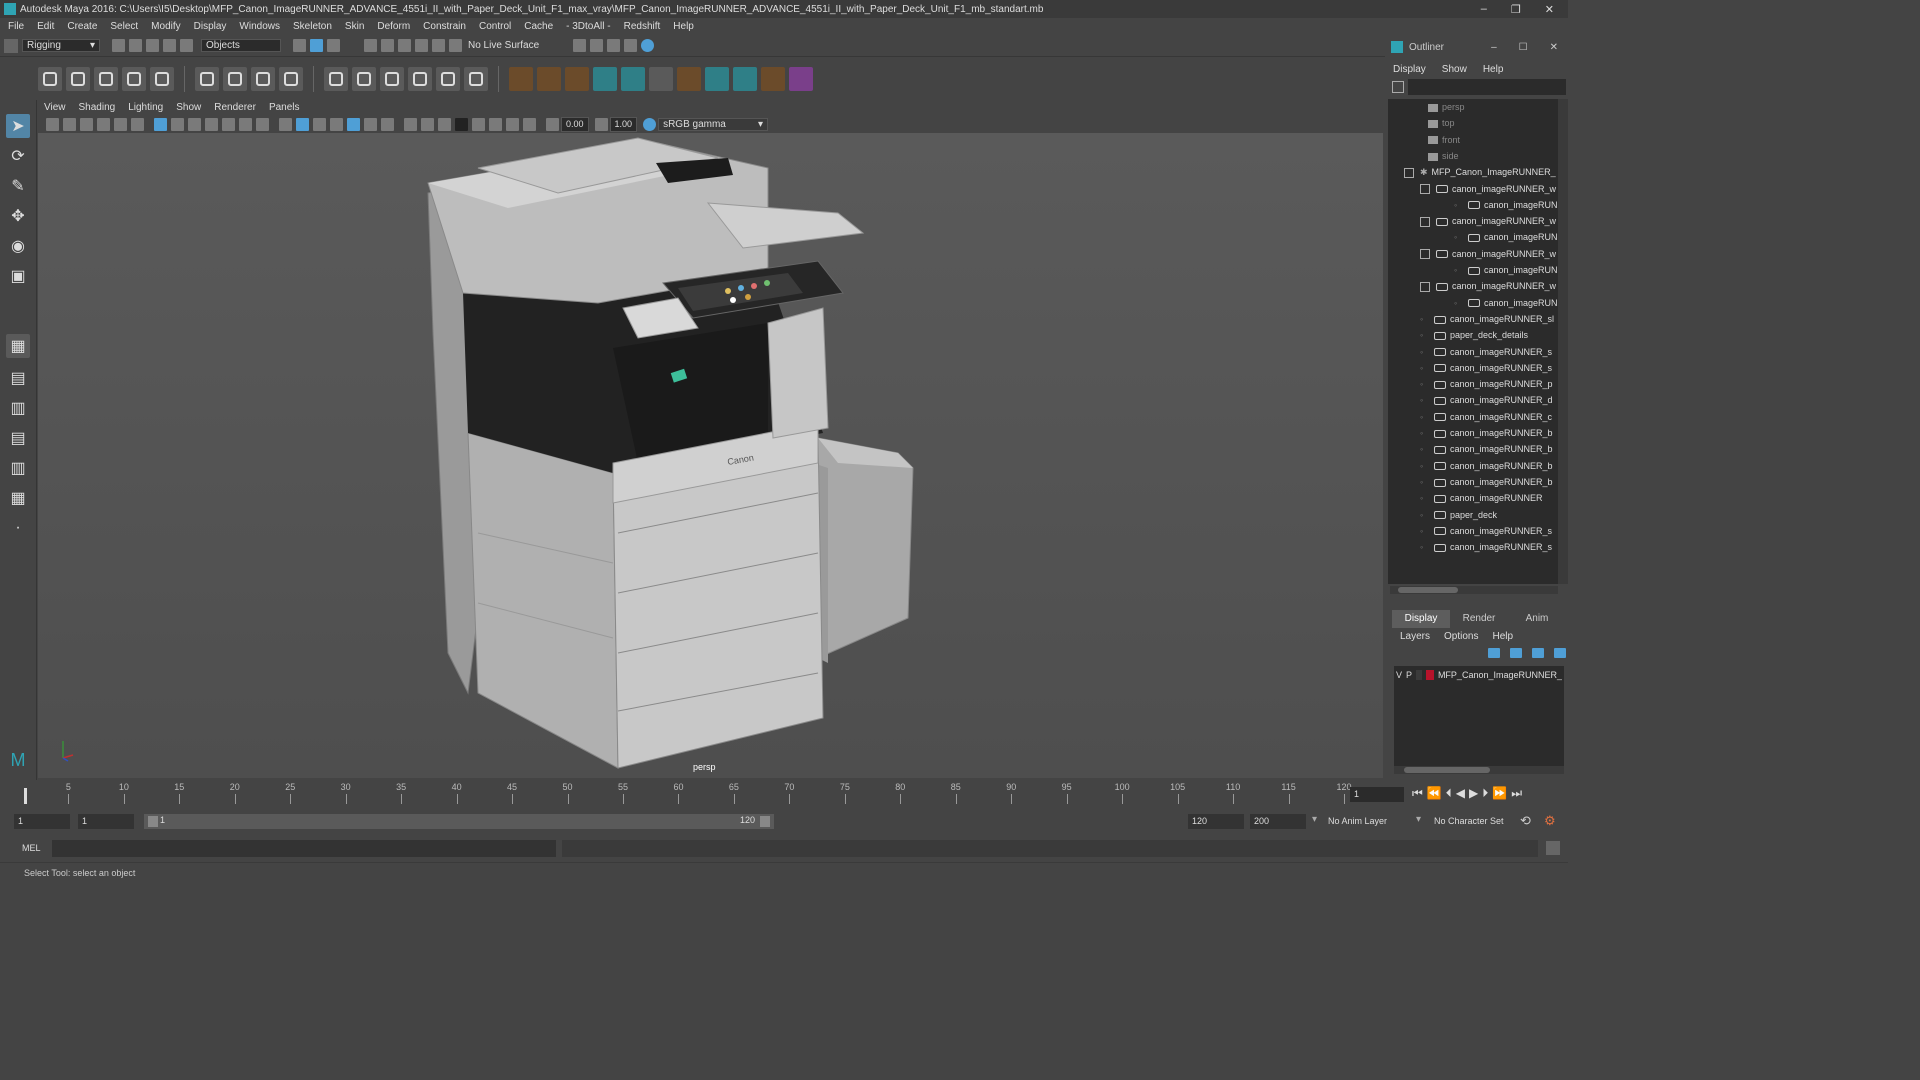 The image size is (1920, 1080). What do you see at coordinates (228, 124) in the screenshot?
I see `field-chart-icon` at bounding box center [228, 124].